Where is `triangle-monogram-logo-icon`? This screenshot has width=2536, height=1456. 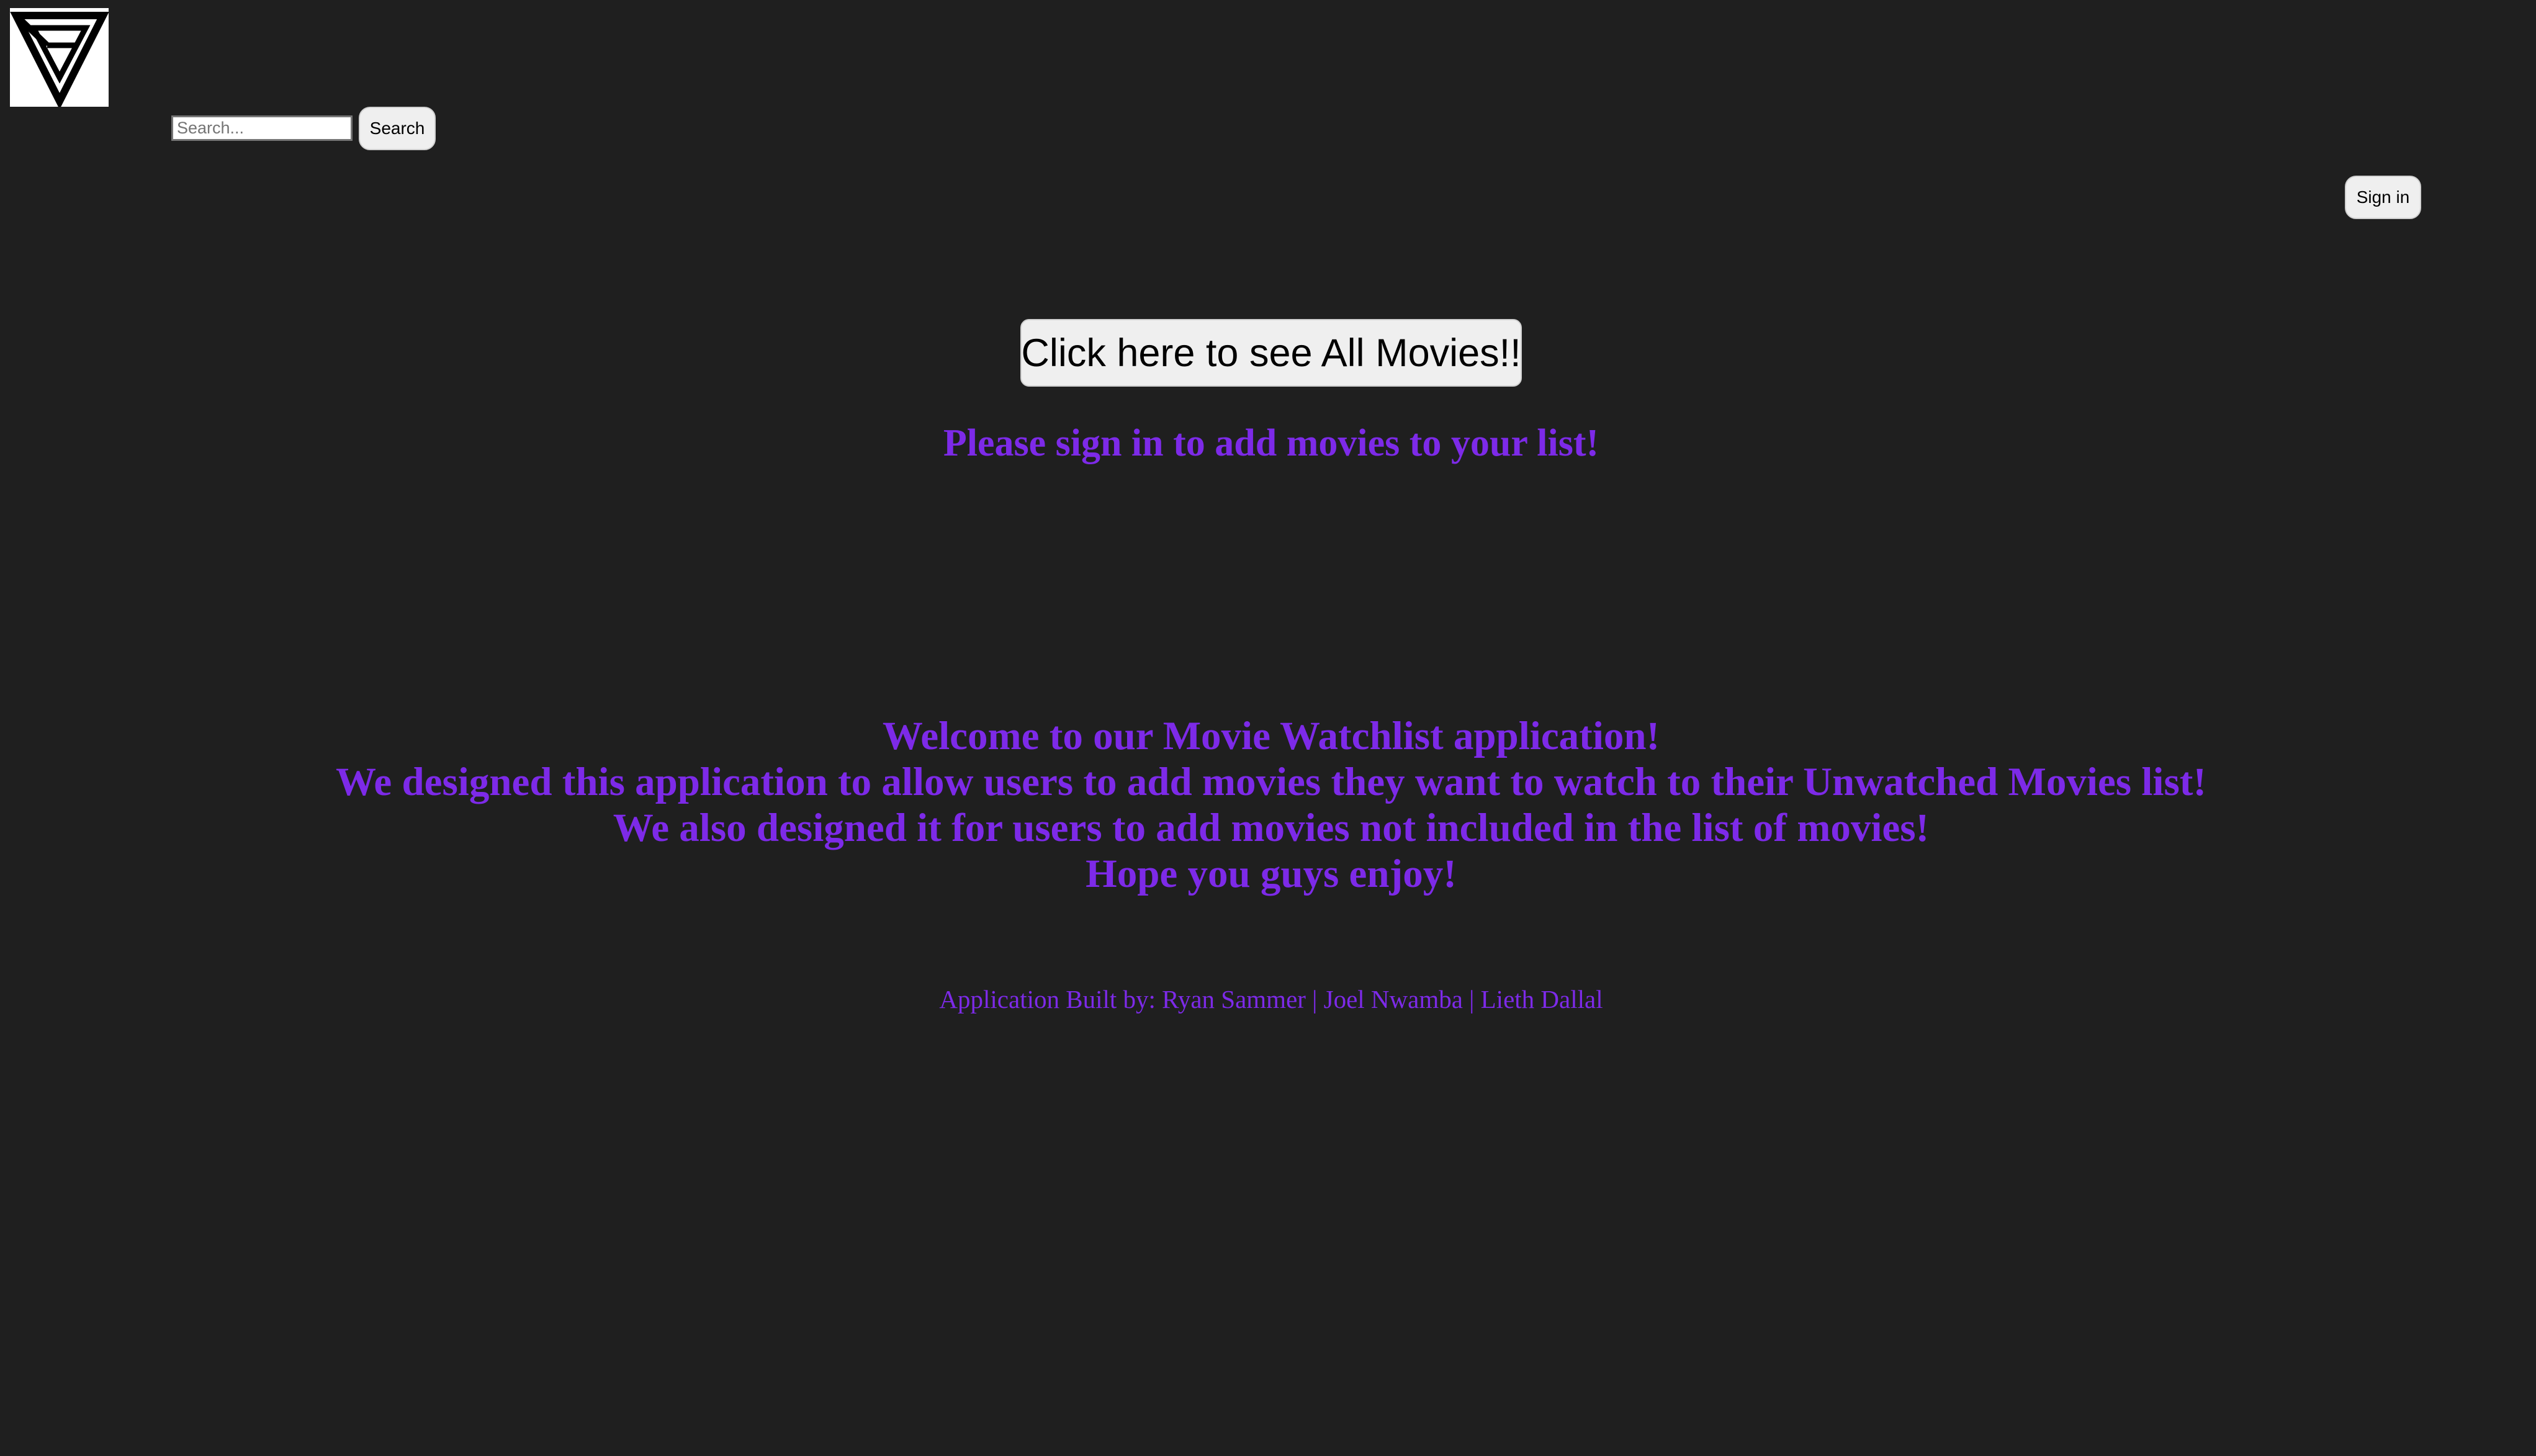
triangle-monogram-logo-icon is located at coordinates (59, 59).